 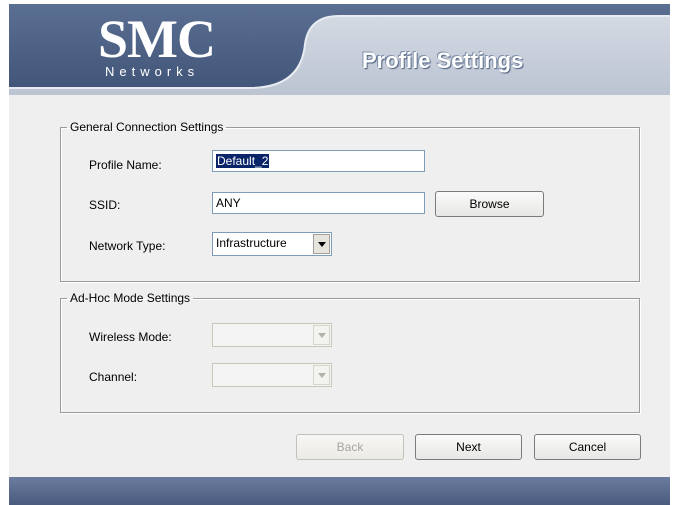 What do you see at coordinates (251, 243) in the screenshot?
I see `network-type-value: Infrastructure` at bounding box center [251, 243].